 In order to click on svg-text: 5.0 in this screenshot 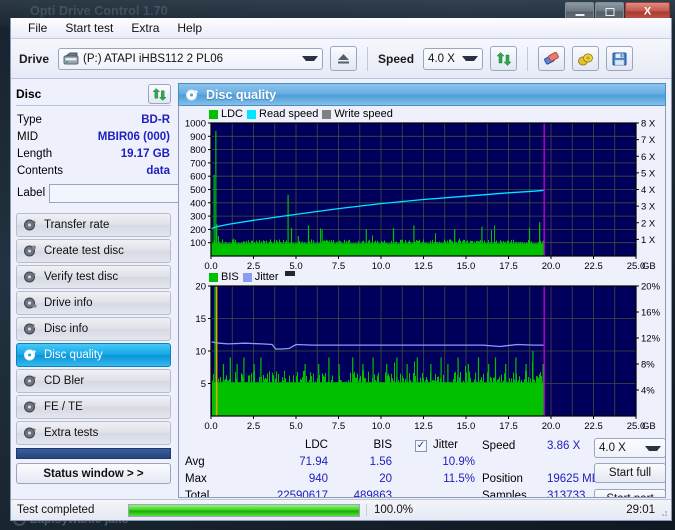, I will do `click(295, 426)`.